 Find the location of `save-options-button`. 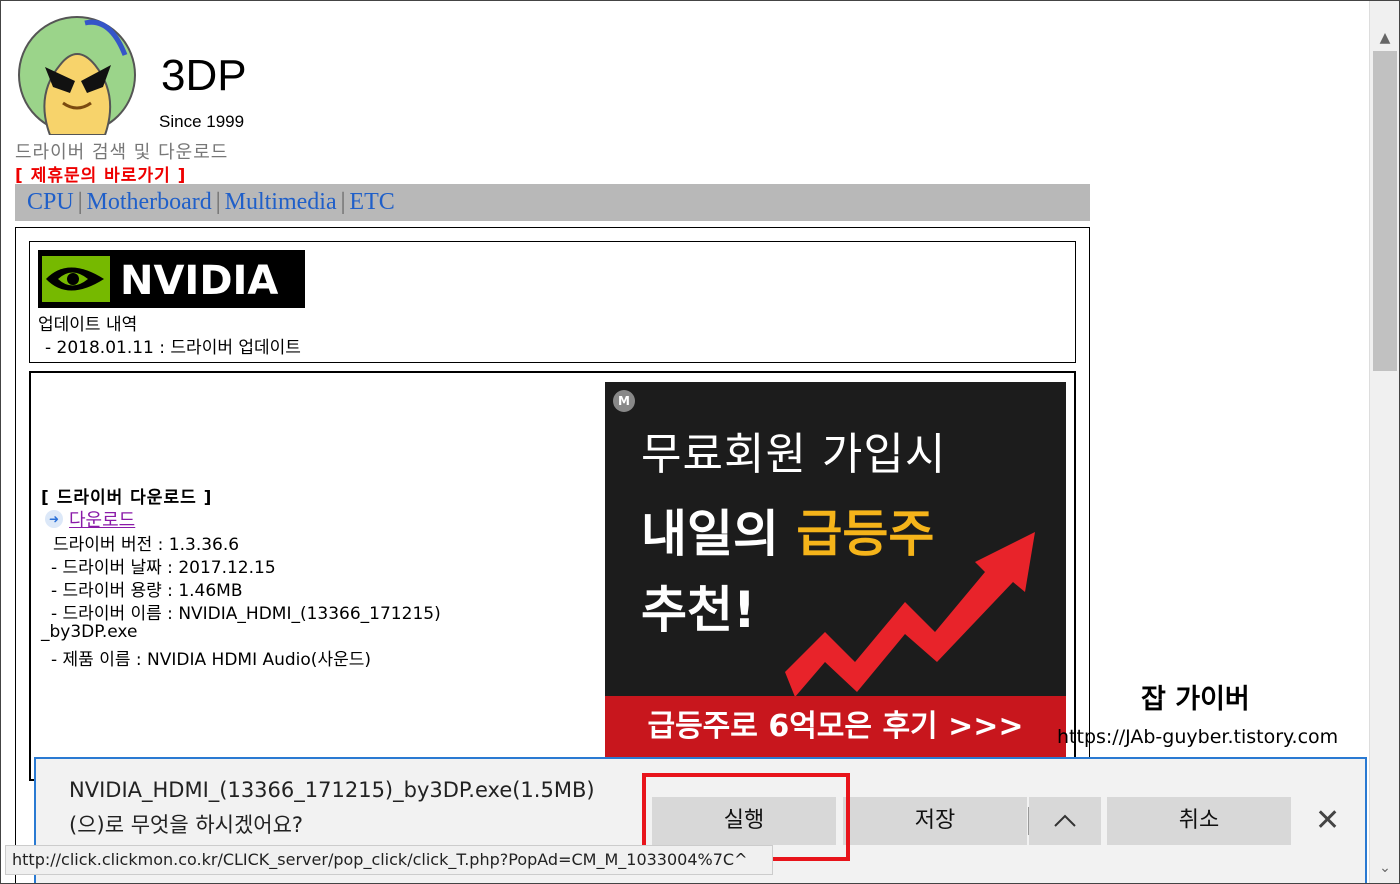

save-options-button is located at coordinates (1065, 821).